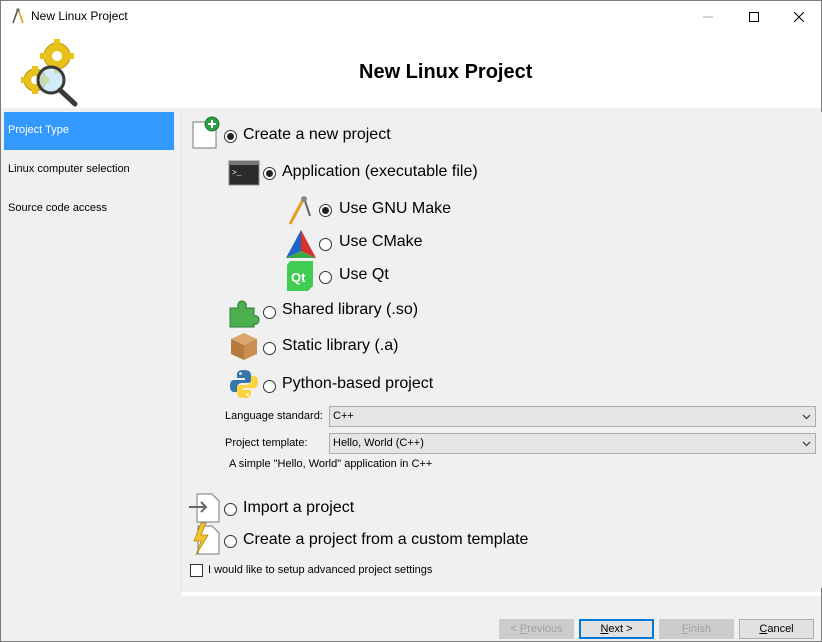  I want to click on previous-button-prefix: <, so click(513, 629).